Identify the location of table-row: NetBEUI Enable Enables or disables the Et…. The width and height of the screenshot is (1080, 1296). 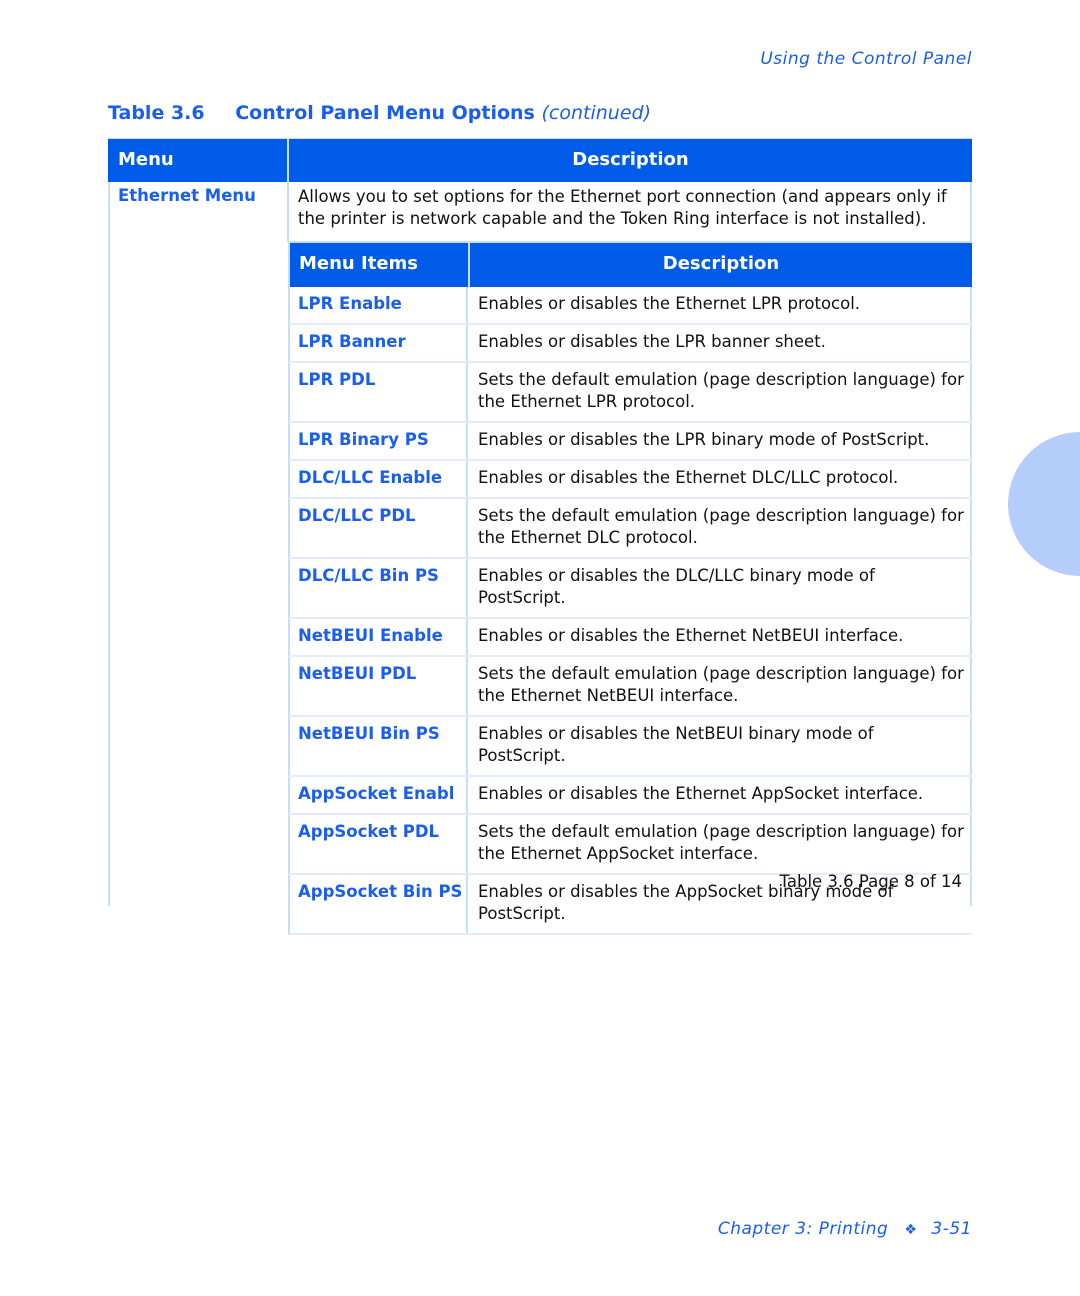
(630, 638).